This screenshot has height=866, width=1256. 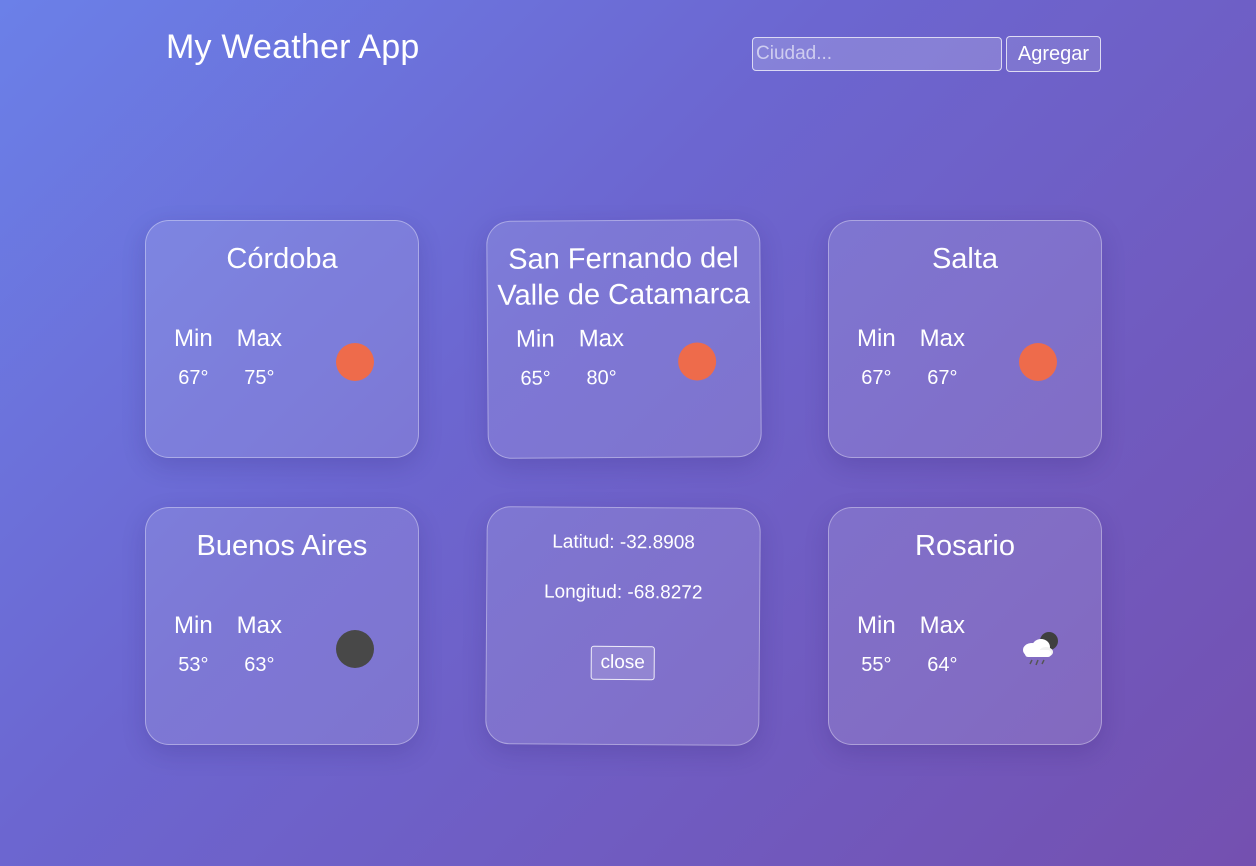 What do you see at coordinates (622, 663) in the screenshot?
I see `close-button: close` at bounding box center [622, 663].